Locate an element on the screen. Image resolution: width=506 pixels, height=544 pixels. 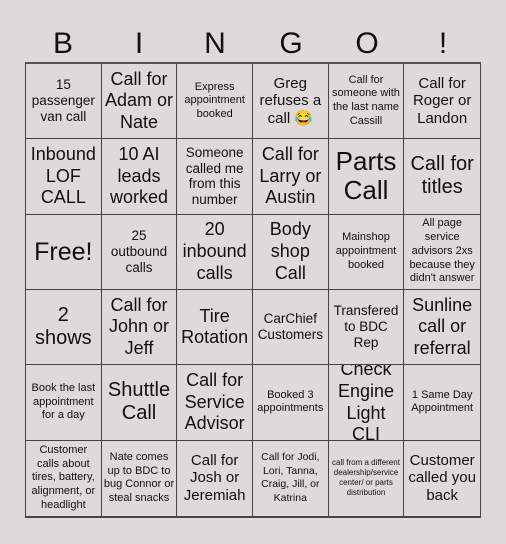
bingo-cell: Call for titles is located at coordinates (442, 177).